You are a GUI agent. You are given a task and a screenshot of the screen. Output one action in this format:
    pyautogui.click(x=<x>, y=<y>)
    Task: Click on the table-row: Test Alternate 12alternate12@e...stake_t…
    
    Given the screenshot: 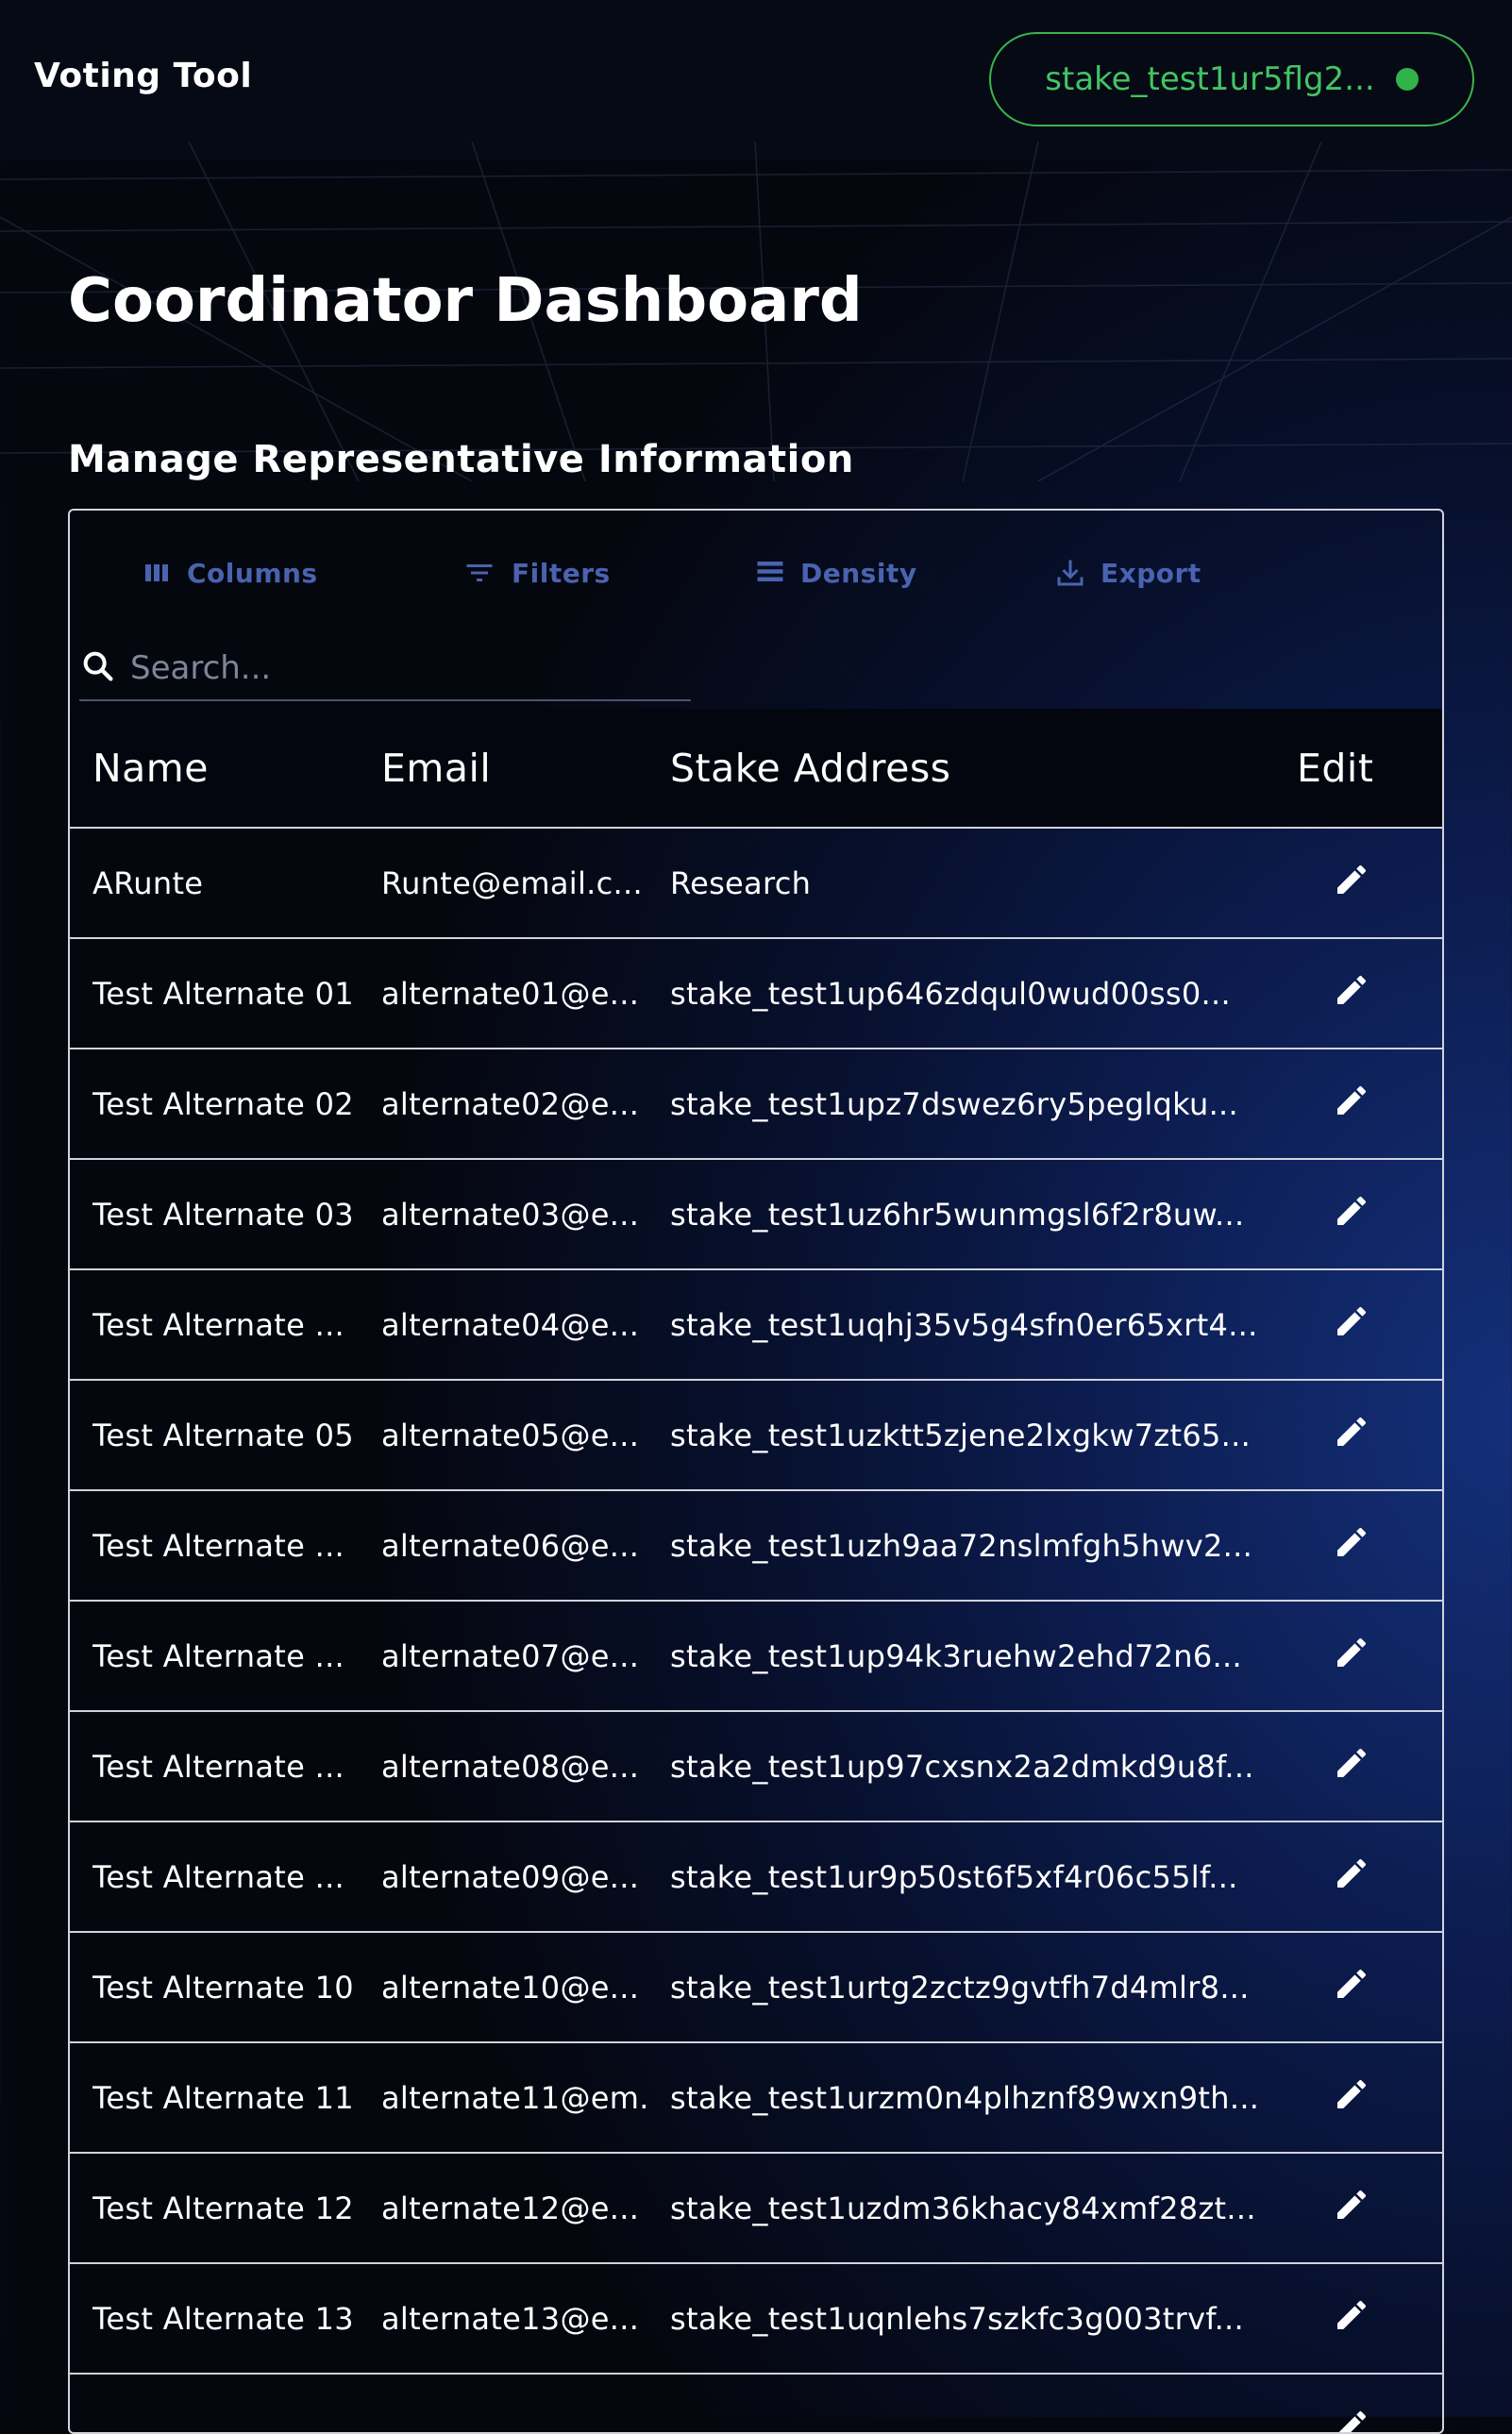 What is the action you would take?
    pyautogui.click(x=756, y=2209)
    